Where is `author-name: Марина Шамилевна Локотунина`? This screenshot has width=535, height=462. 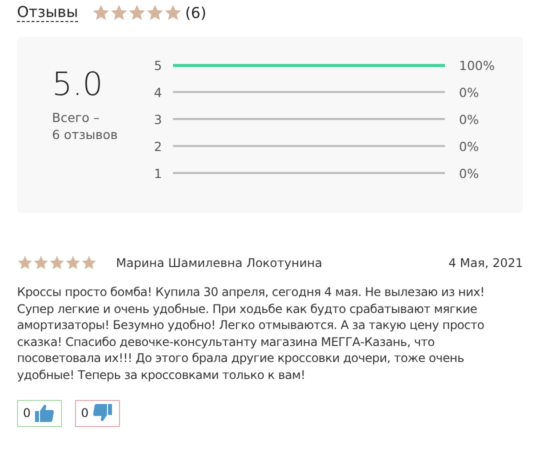
author-name: Марина Шамилевна Локотунина is located at coordinates (219, 263).